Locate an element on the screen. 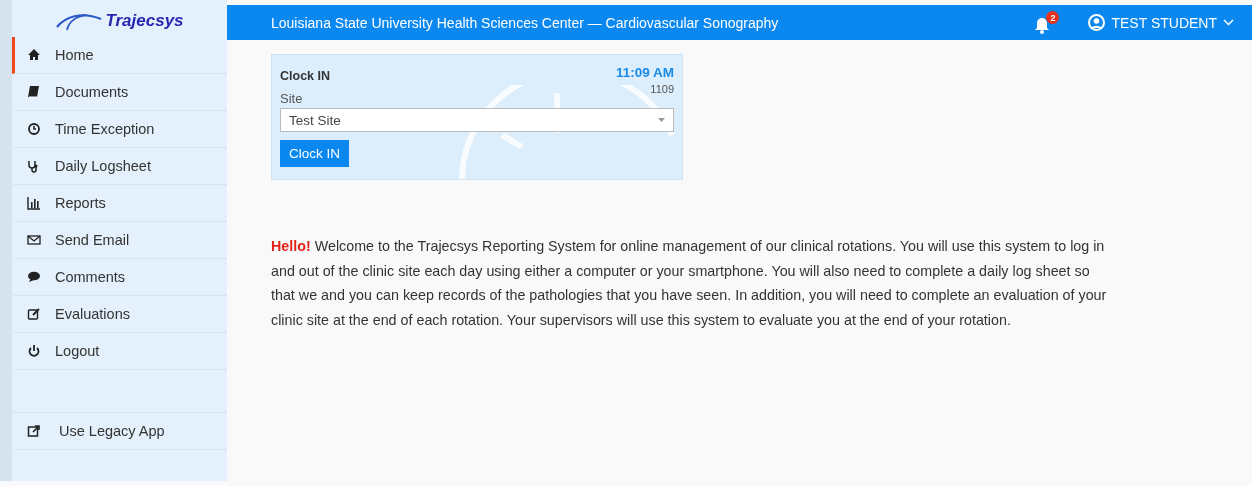  field-label: Site is located at coordinates (292, 98).